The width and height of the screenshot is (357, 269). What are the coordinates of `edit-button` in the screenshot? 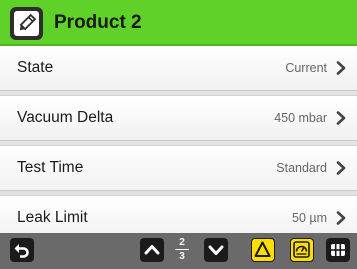 It's located at (26, 23).